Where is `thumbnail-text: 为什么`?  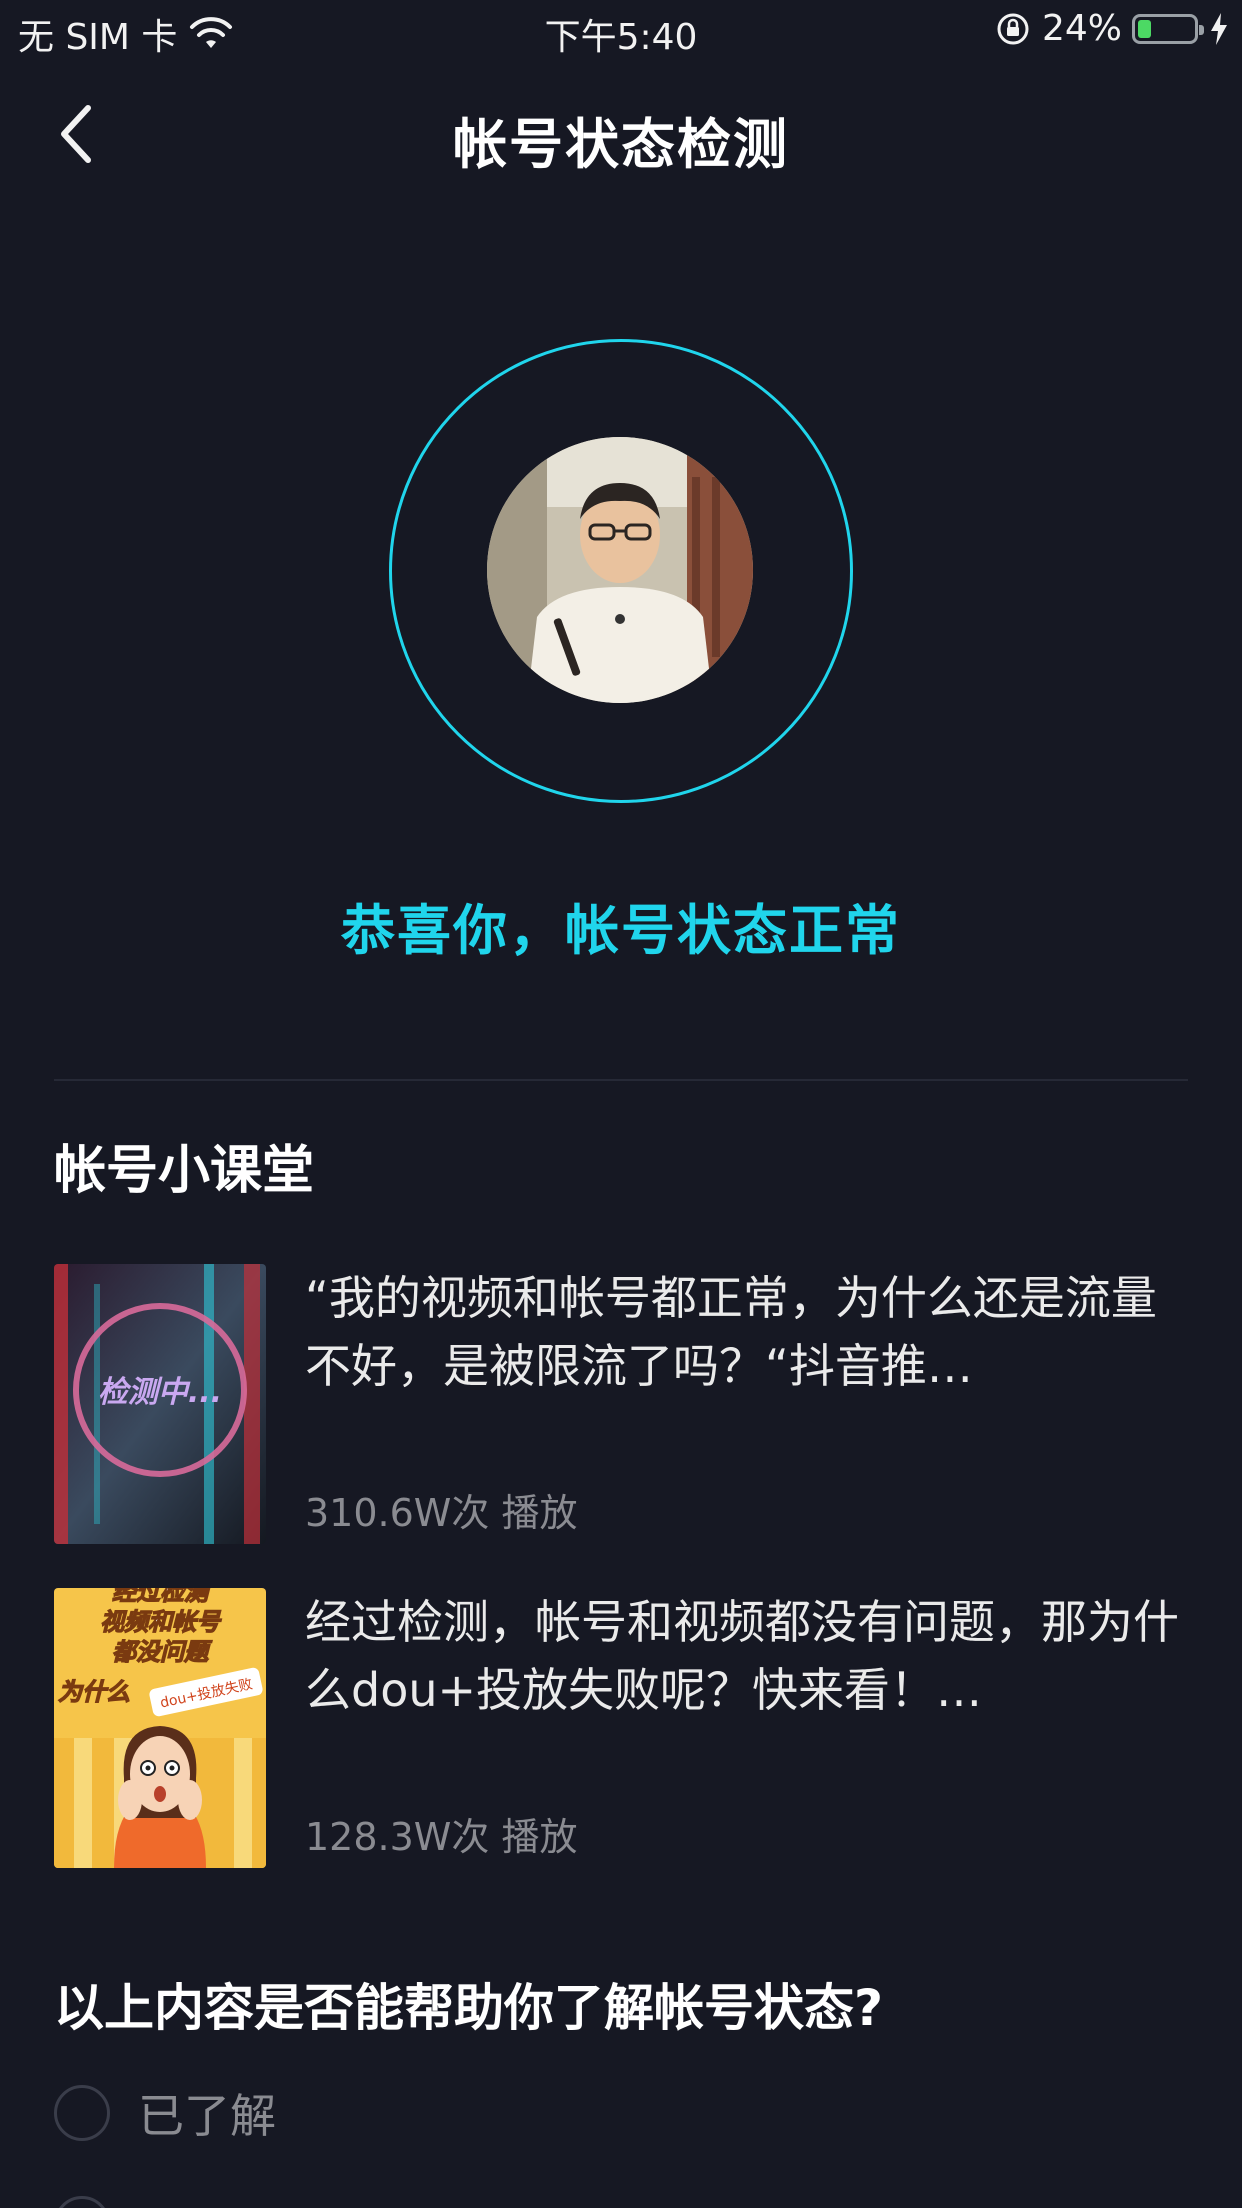
thumbnail-text: 为什么 is located at coordinates (94, 1692).